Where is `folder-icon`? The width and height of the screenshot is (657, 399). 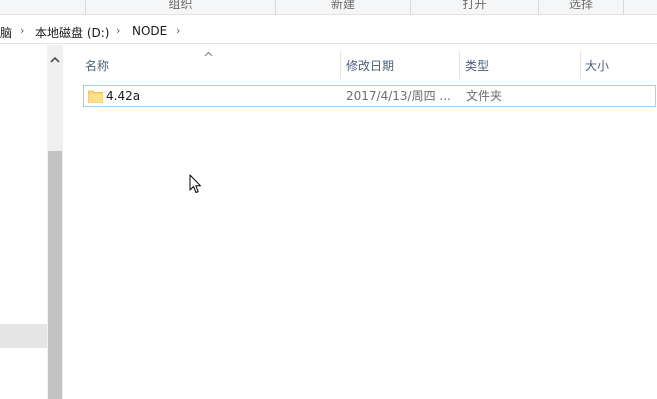
folder-icon is located at coordinates (95, 96).